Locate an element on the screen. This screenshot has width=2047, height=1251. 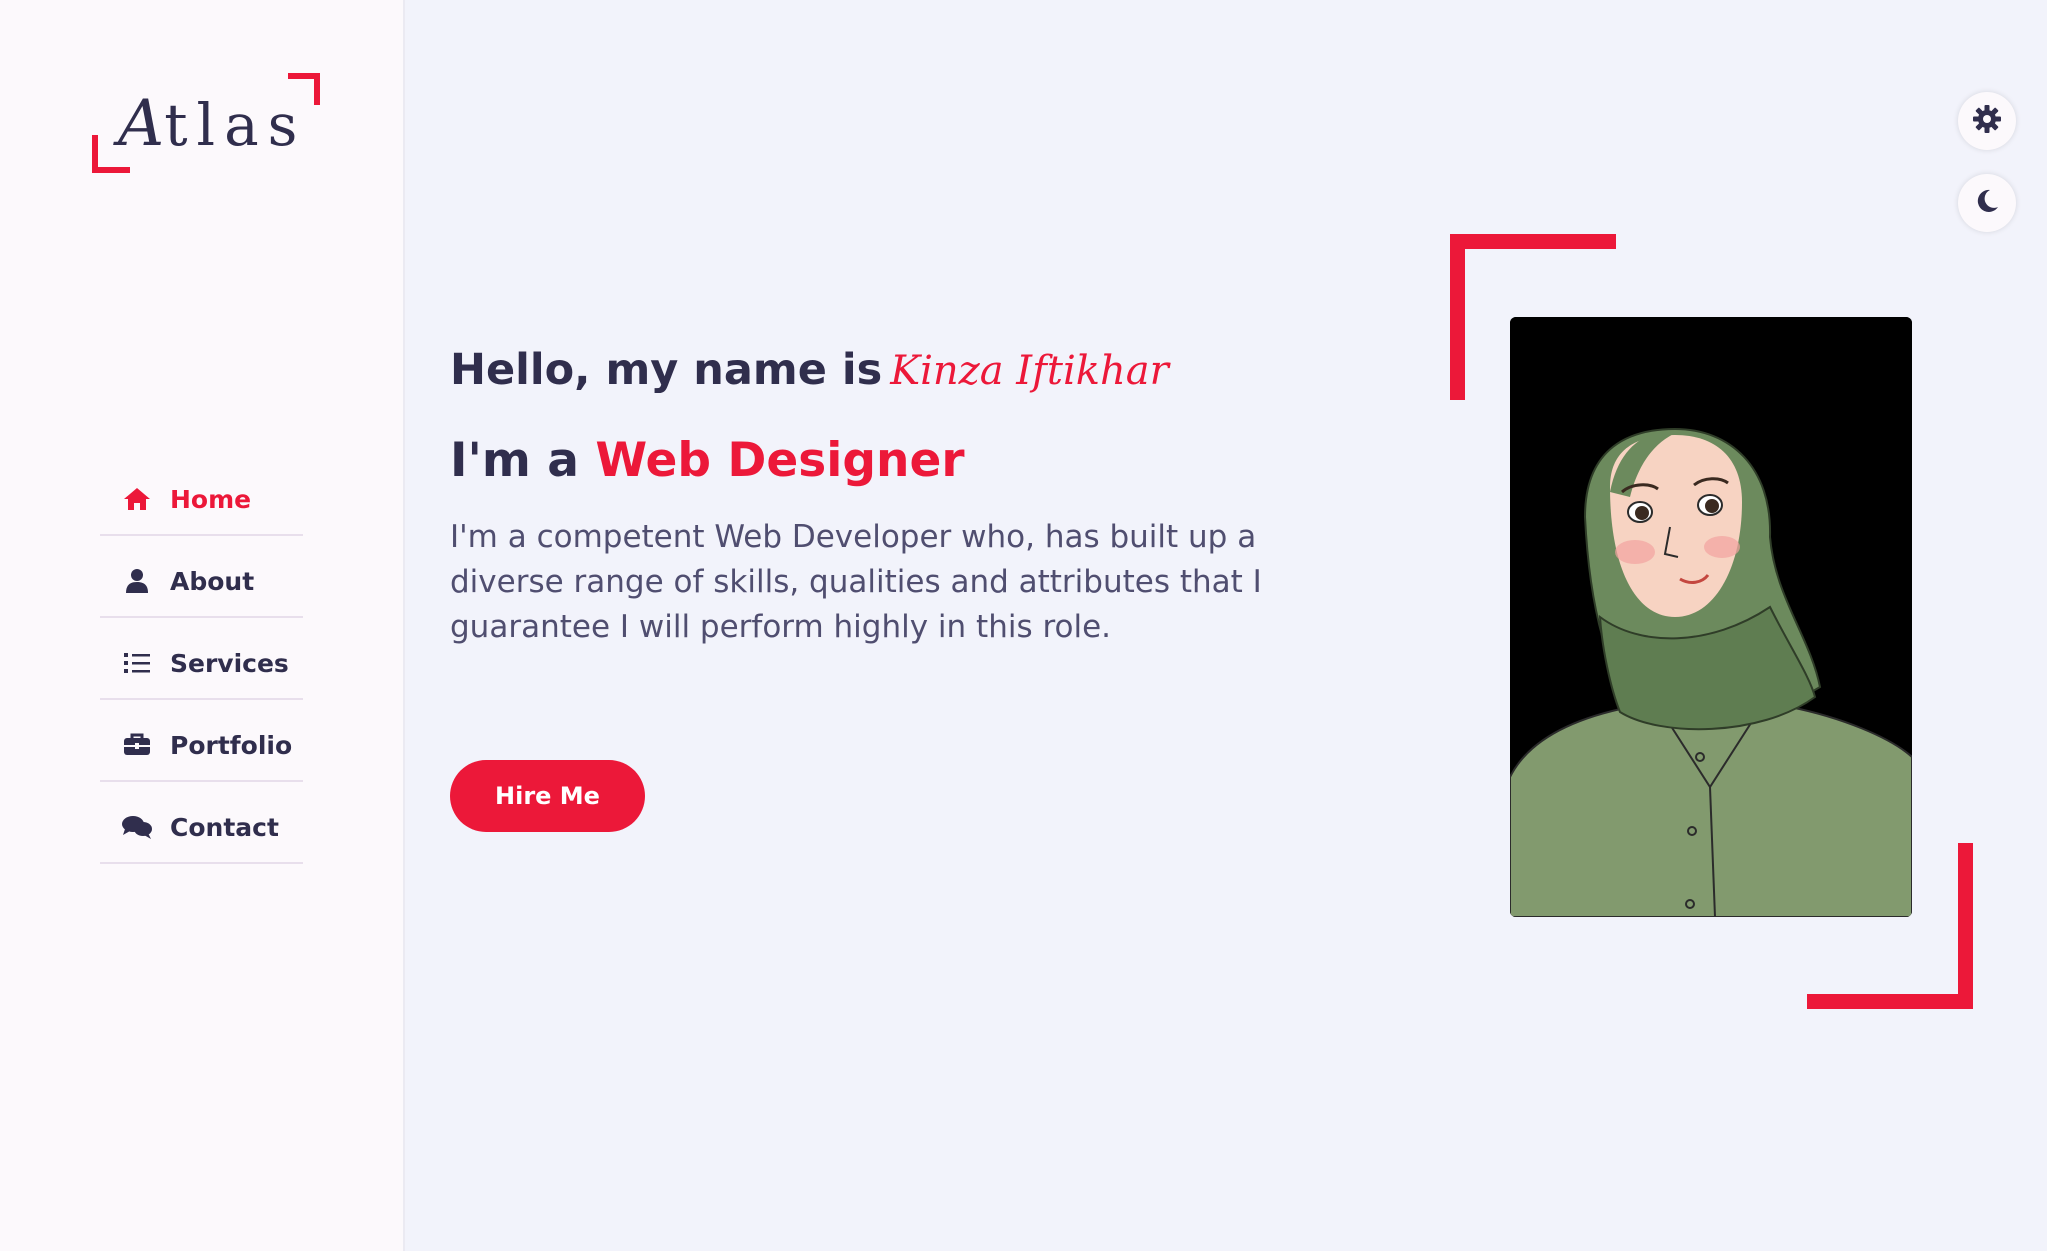
greeting-heading: Hello, my name is Kinza Iftikhar is located at coordinates (900, 370).